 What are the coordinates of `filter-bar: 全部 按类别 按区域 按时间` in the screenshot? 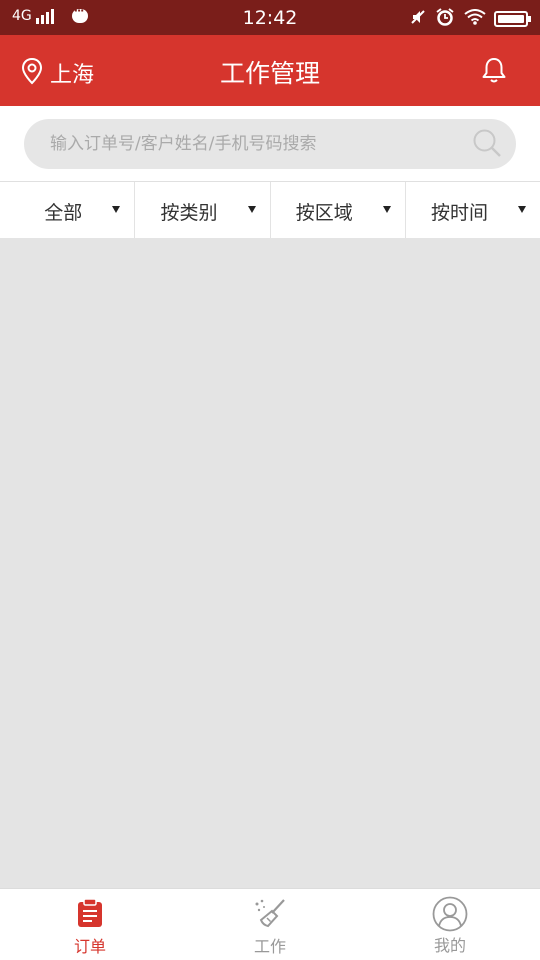 It's located at (270, 210).